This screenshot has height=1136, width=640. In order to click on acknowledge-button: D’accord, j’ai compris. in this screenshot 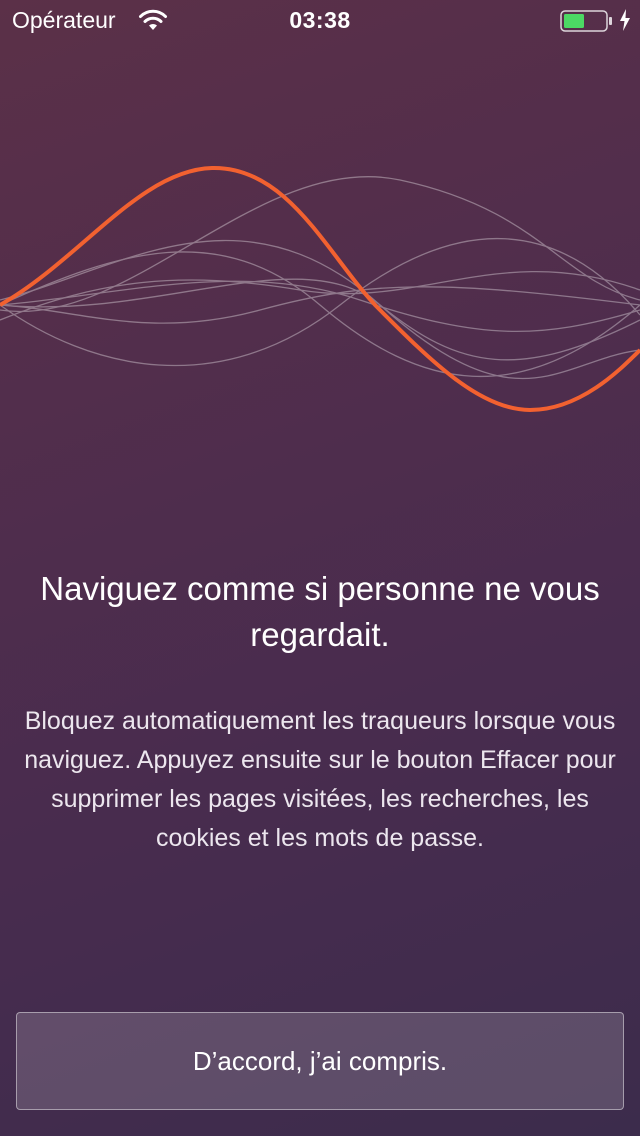, I will do `click(320, 1061)`.